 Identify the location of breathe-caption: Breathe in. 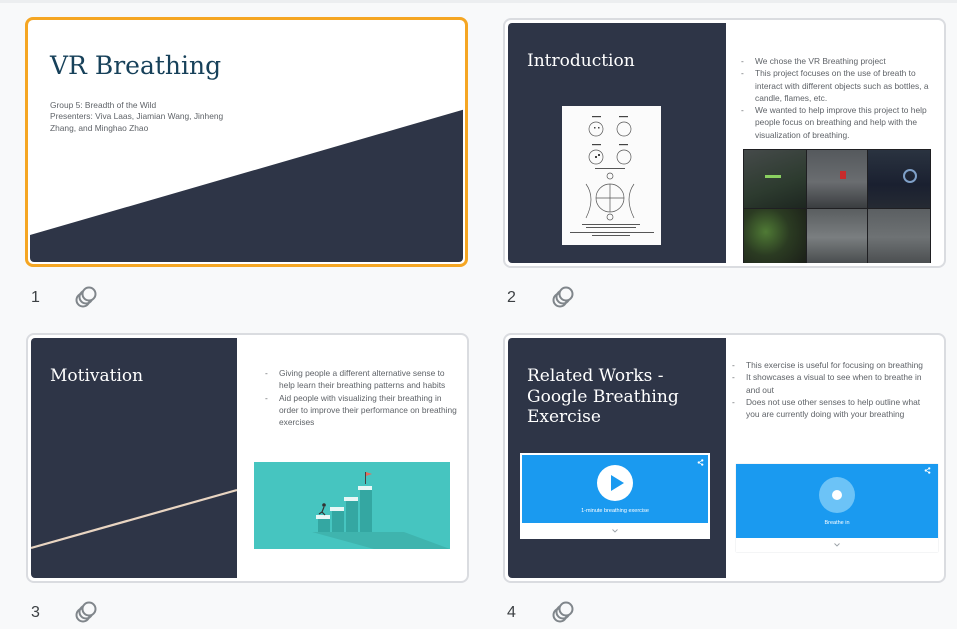
(837, 523).